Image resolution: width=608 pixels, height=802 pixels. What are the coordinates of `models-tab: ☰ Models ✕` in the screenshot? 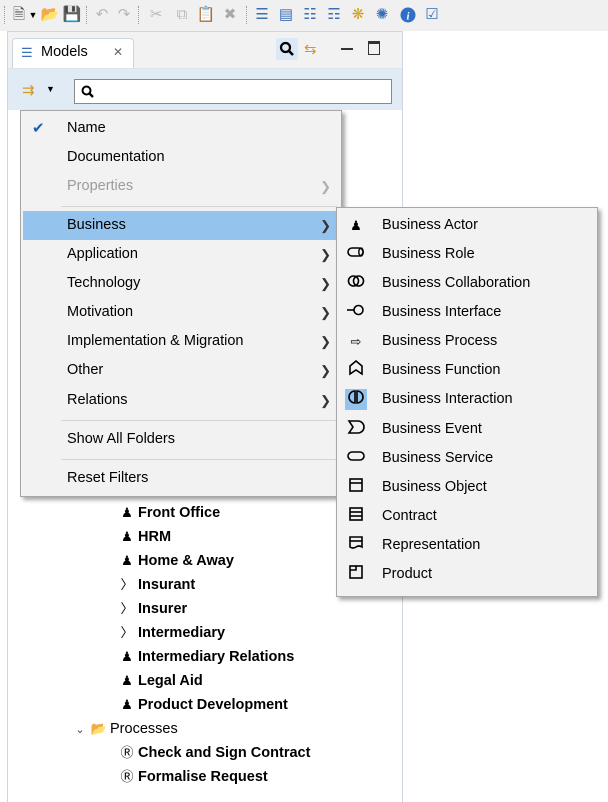 It's located at (73, 53).